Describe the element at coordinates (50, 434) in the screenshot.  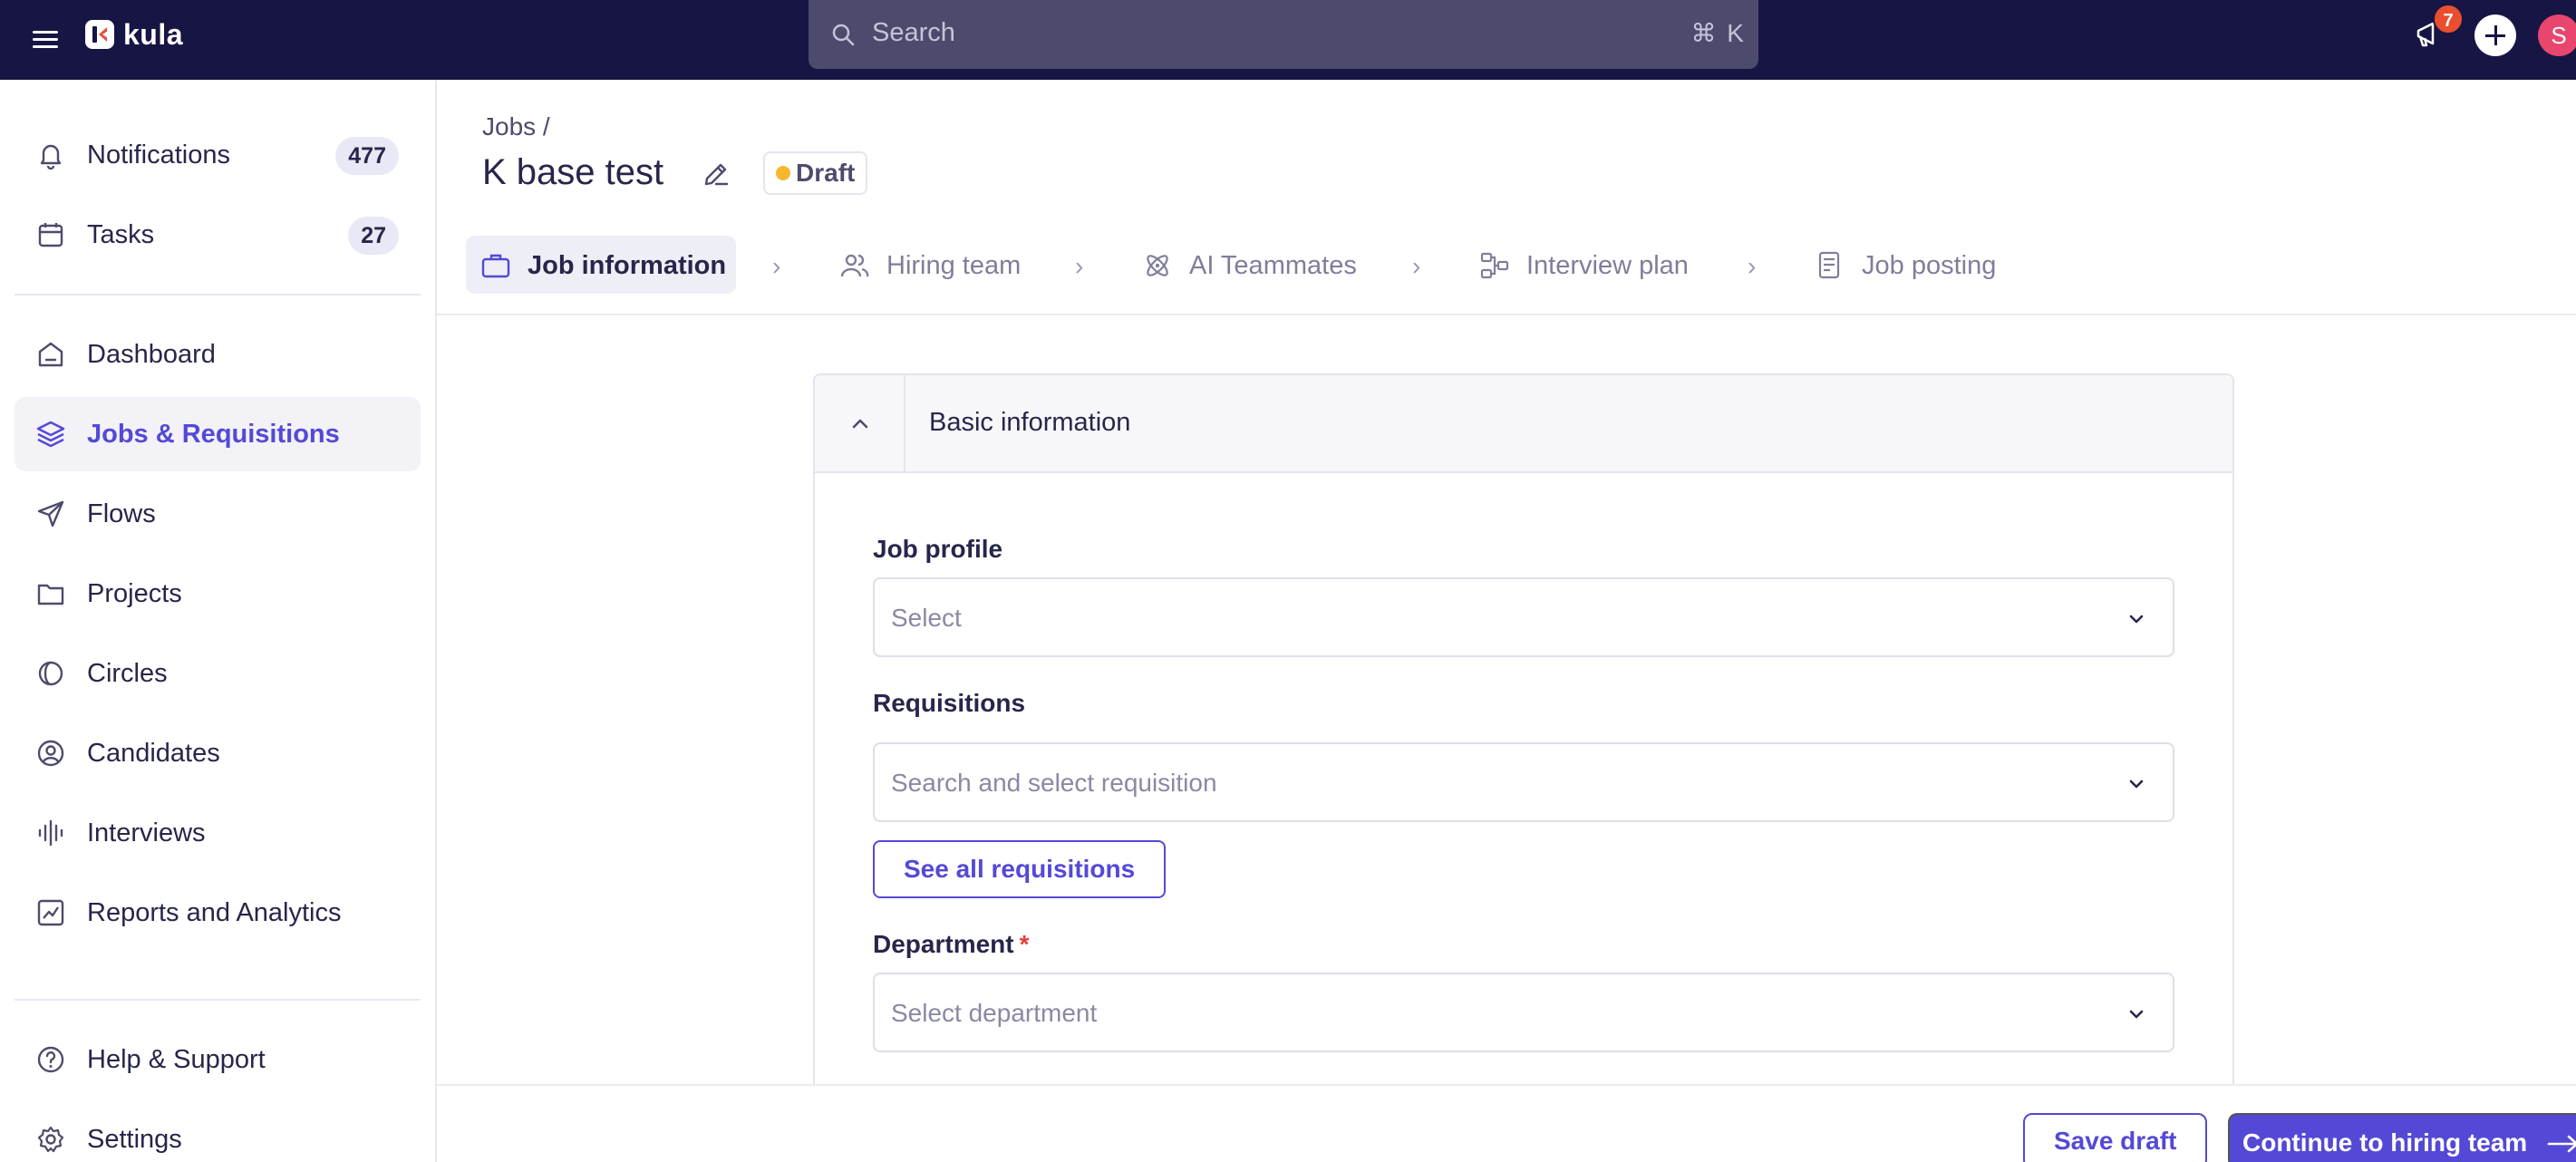
I see `layers-icon` at that location.